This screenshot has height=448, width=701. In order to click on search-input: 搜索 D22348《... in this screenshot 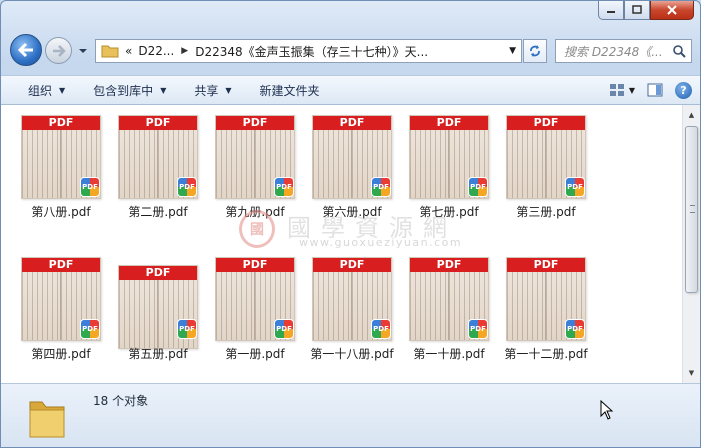, I will do `click(623, 51)`.